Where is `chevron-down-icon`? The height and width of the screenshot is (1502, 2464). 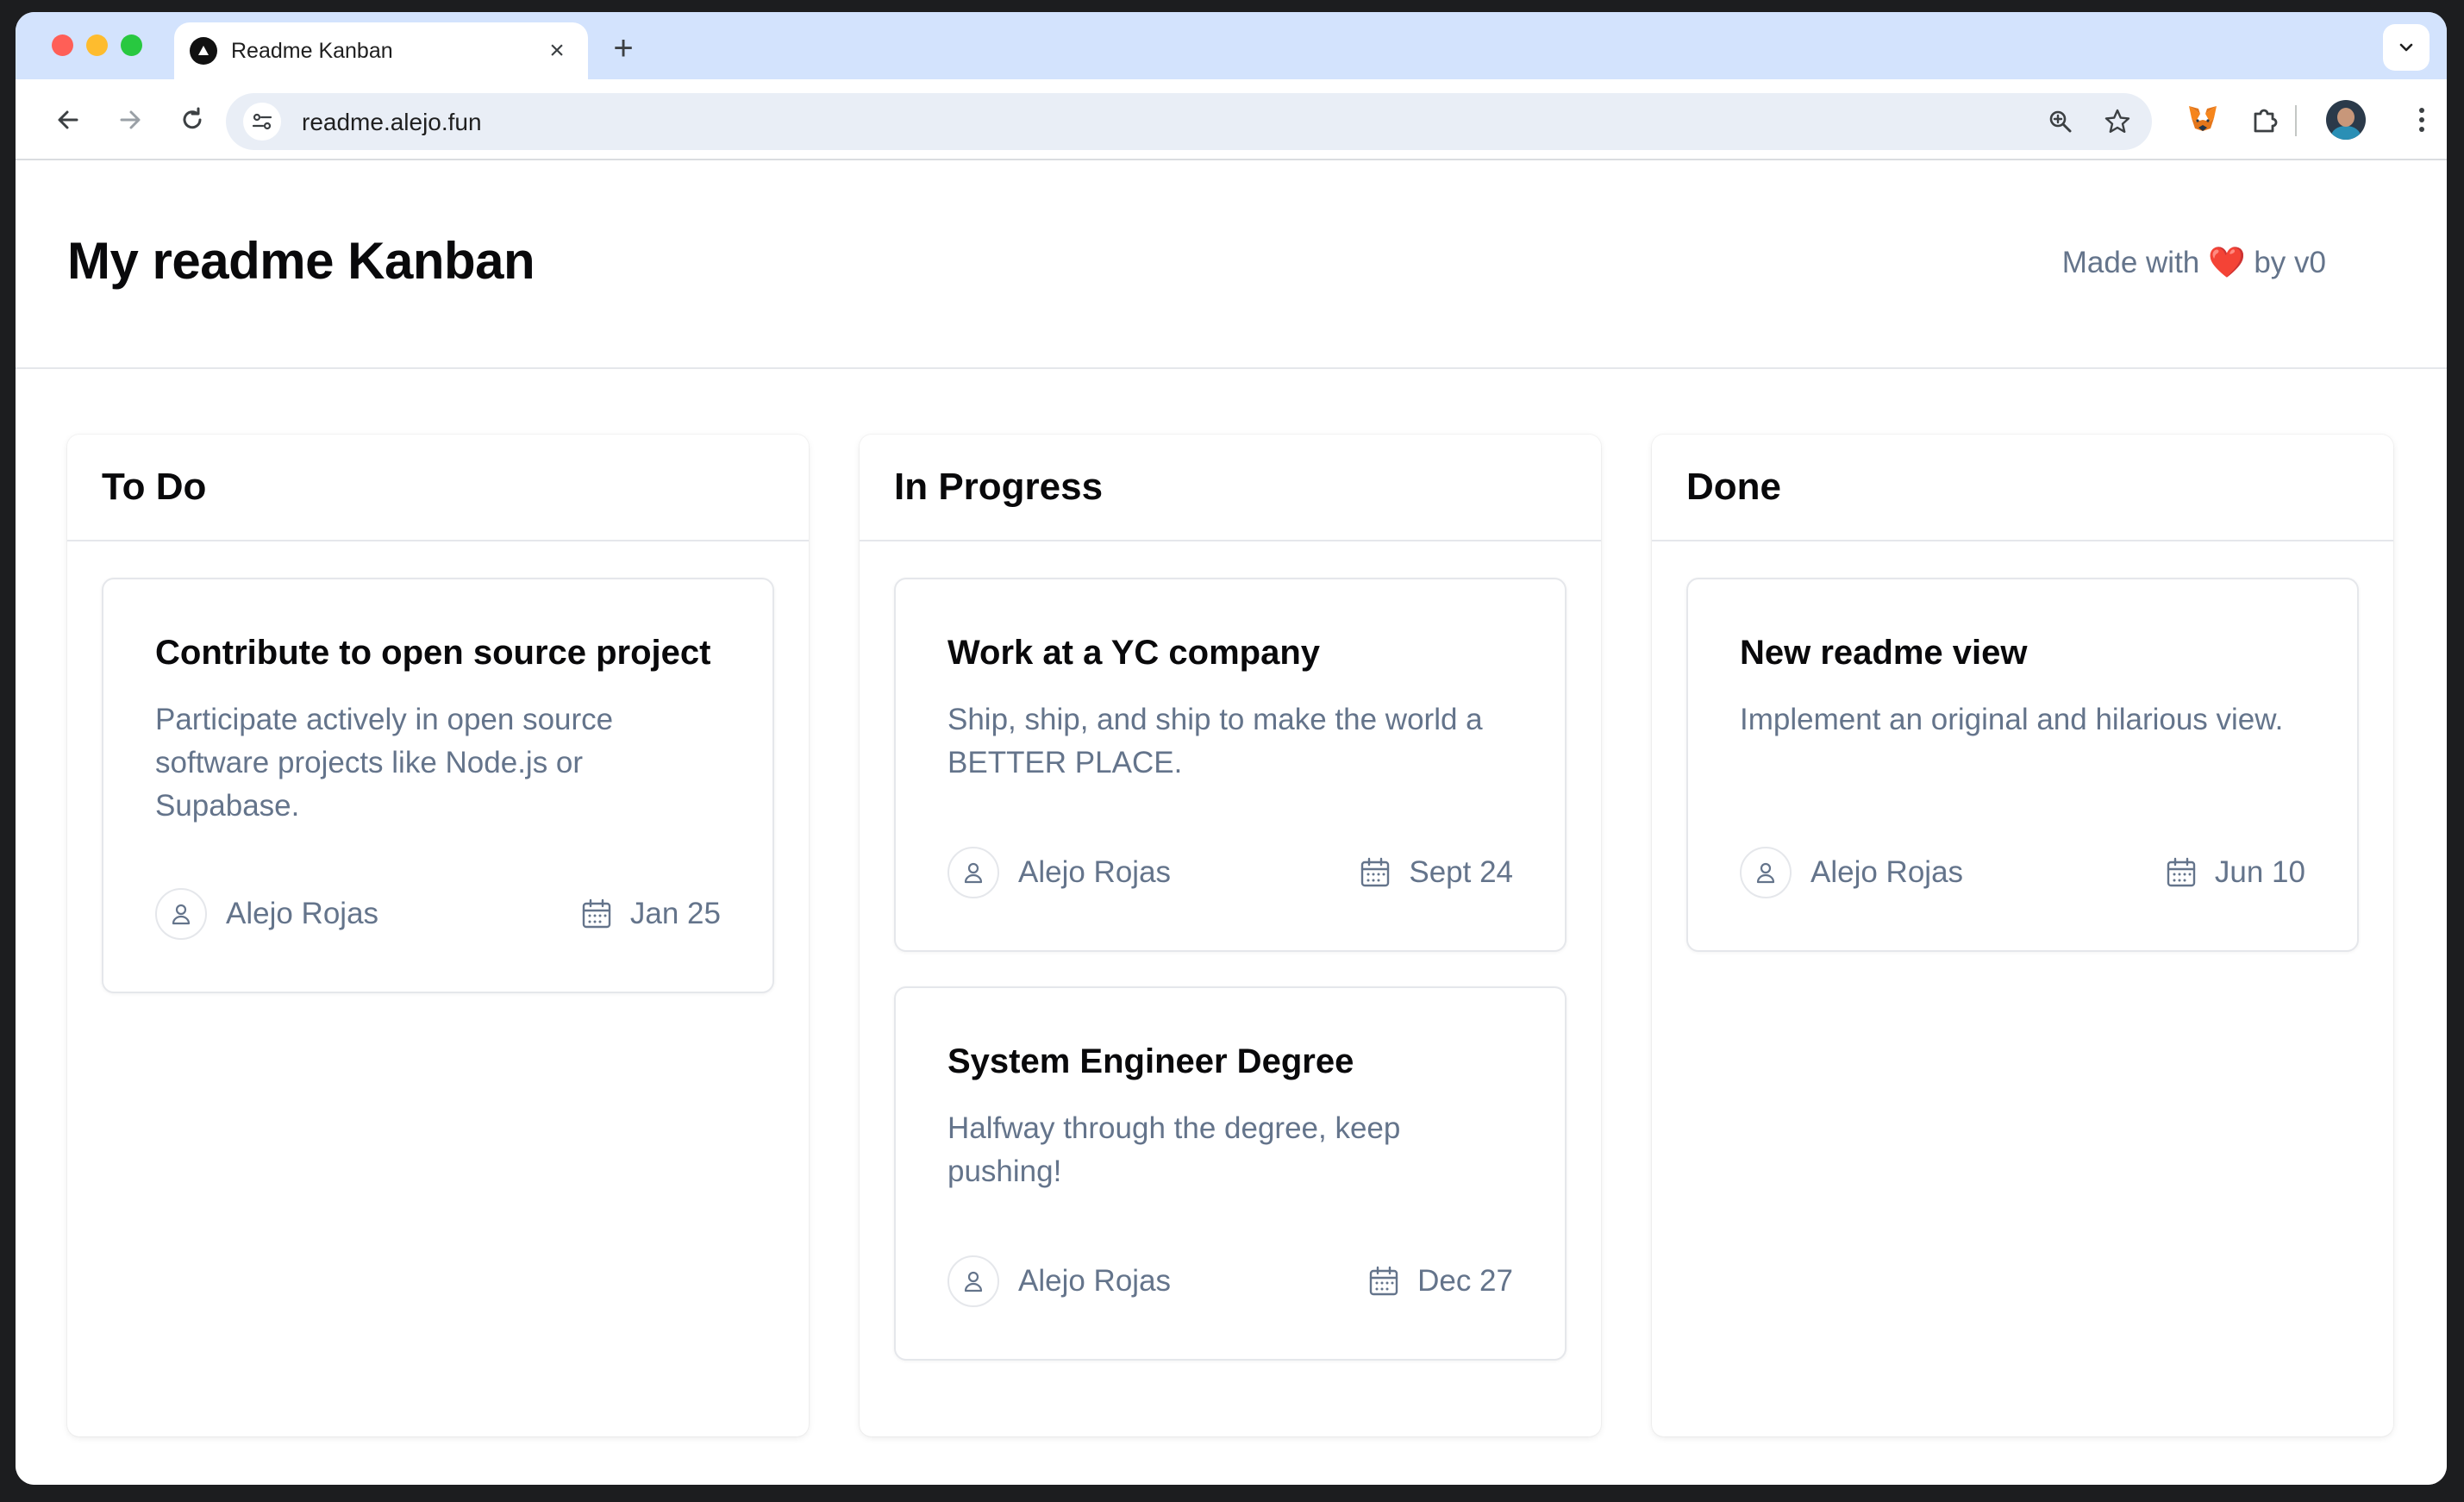
chevron-down-icon is located at coordinates (2406, 47).